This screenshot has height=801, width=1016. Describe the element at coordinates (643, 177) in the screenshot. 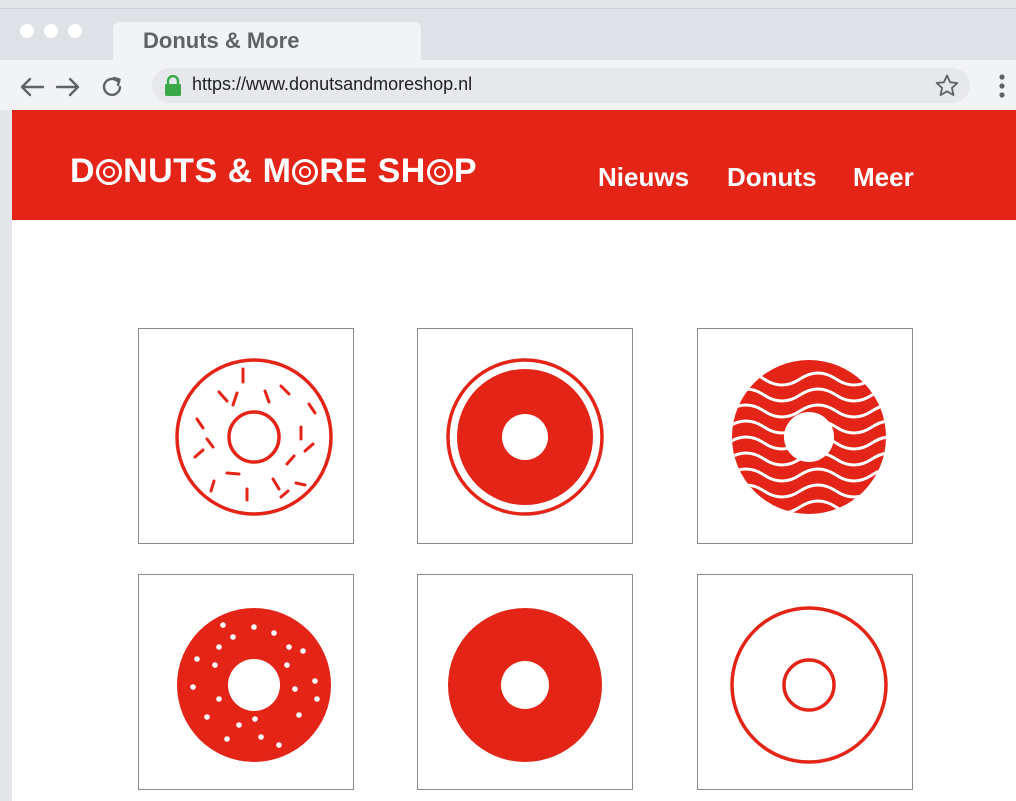

I see `nav-nieuws: Nieuws` at that location.